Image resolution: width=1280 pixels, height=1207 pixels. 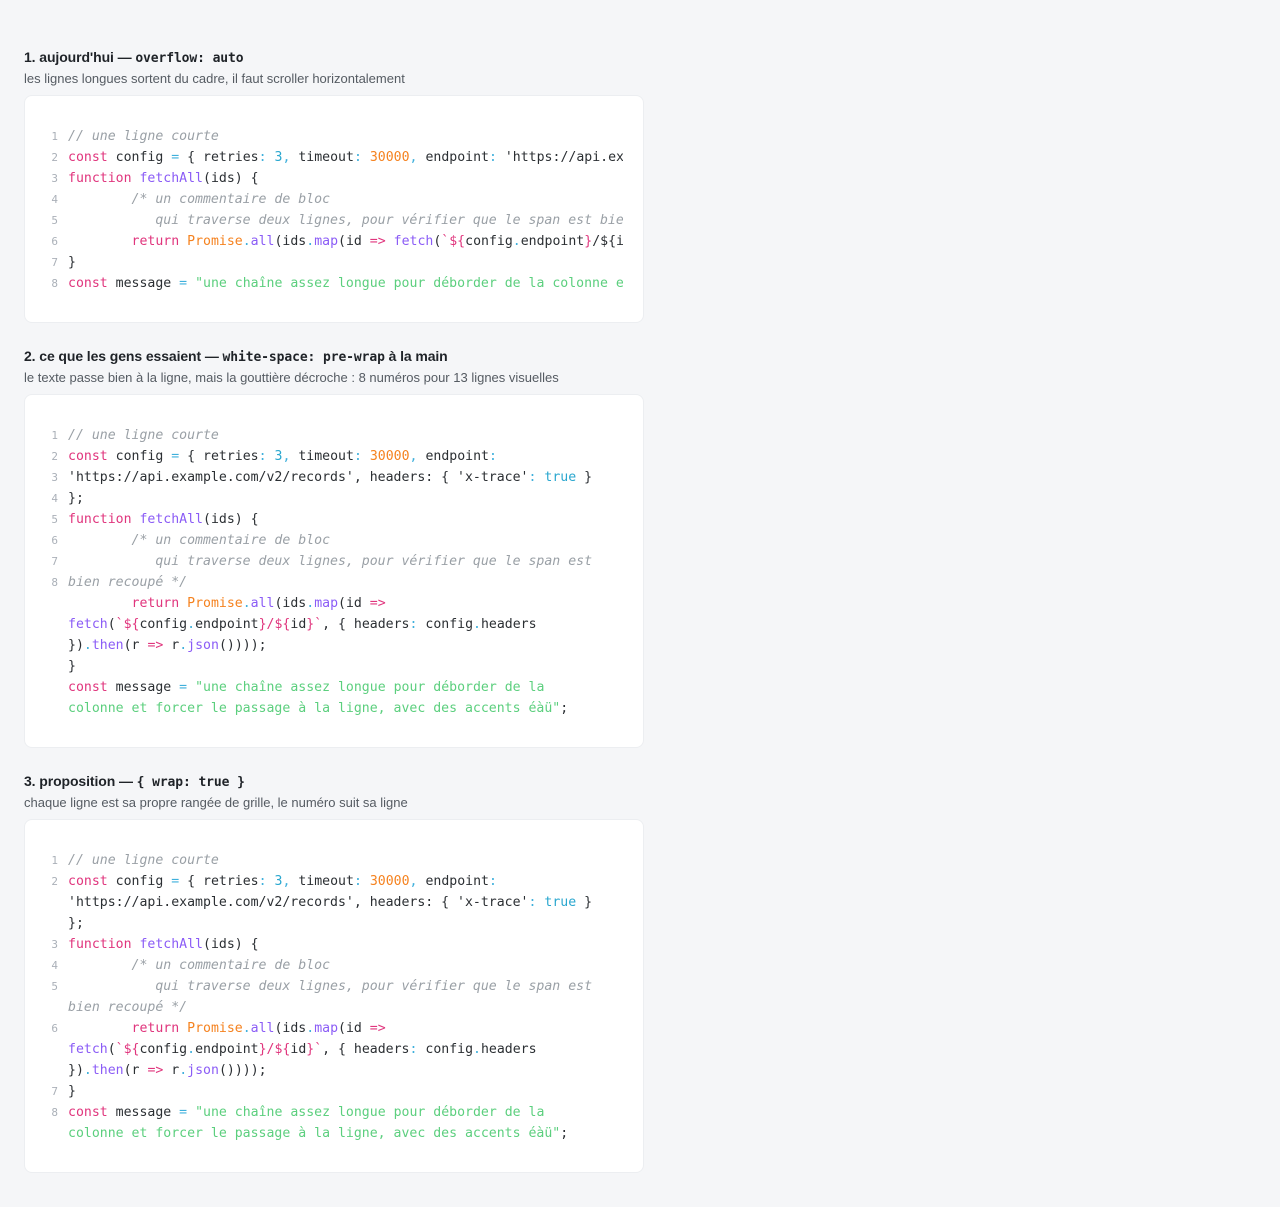 I want to click on line-number: 1, so click(x=54, y=860).